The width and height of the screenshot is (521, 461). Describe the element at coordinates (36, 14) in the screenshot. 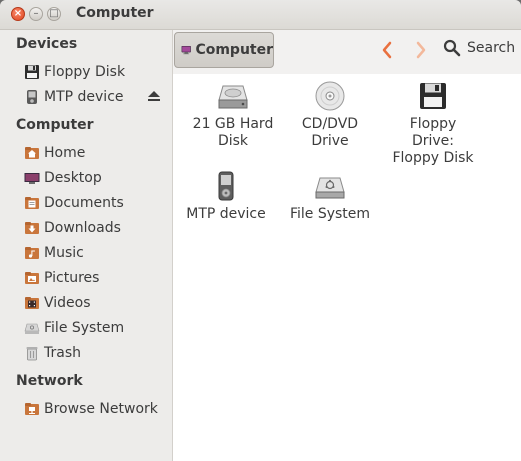

I see `minimize-window-button: –` at that location.